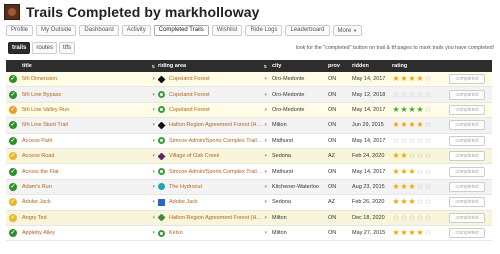 Image resolution: width=500 pixels, height=254 pixels. Describe the element at coordinates (37, 141) in the screenshot. I see `trail-title-link: Access Path` at that location.